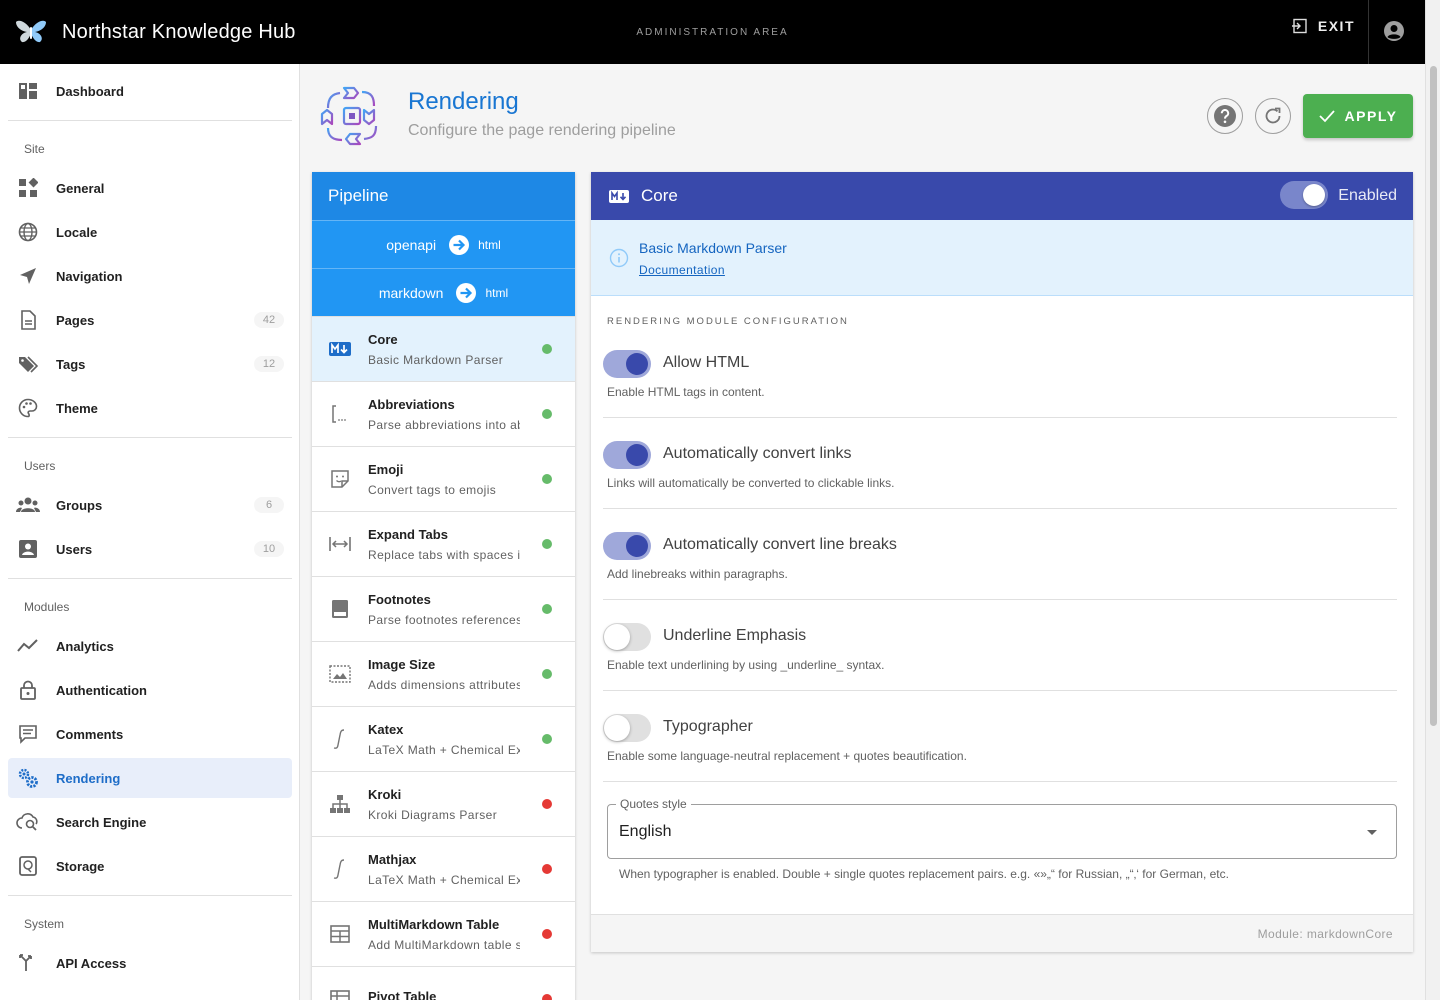  Describe the element at coordinates (627, 637) in the screenshot. I see `underline-emphasis-toggle` at that location.